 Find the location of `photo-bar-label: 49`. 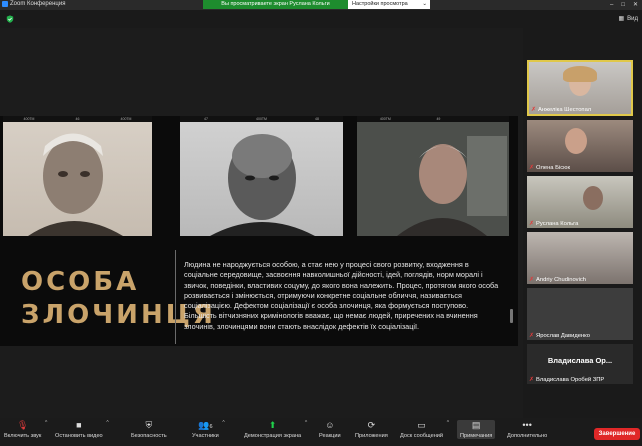

photo-bar-label: 49 is located at coordinates (438, 119).